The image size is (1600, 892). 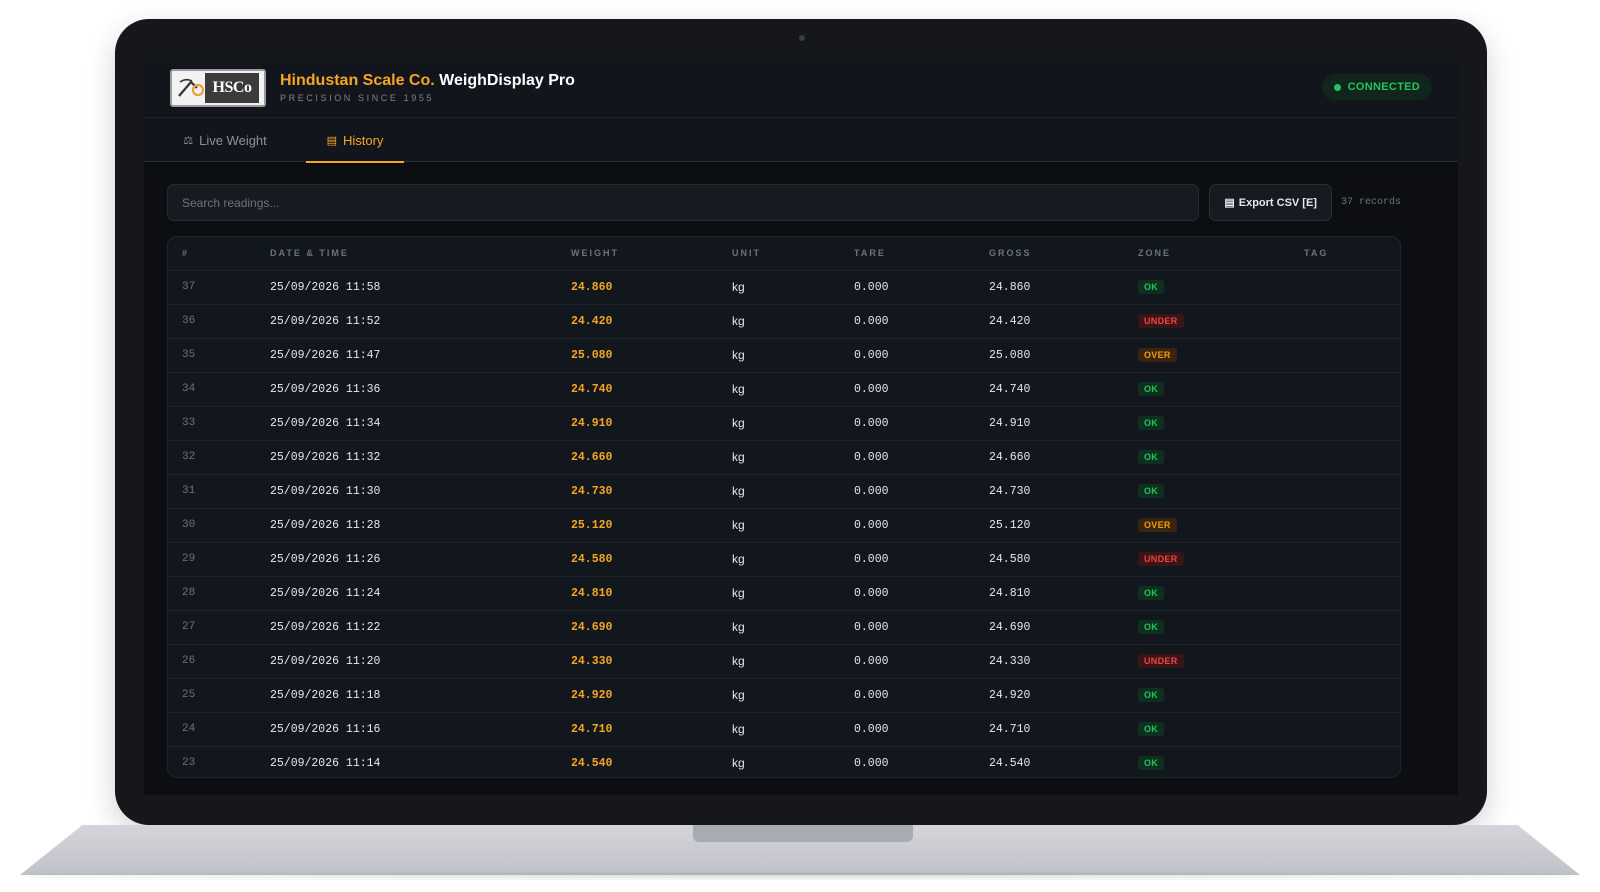 What do you see at coordinates (592, 321) in the screenshot?
I see `row-weight: 24.420` at bounding box center [592, 321].